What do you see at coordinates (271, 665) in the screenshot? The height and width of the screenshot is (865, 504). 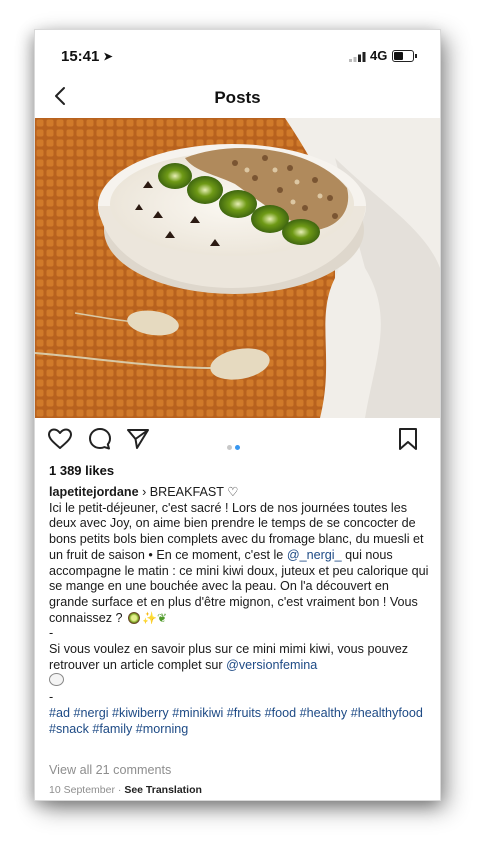 I see `mention-link: @versionfemina` at bounding box center [271, 665].